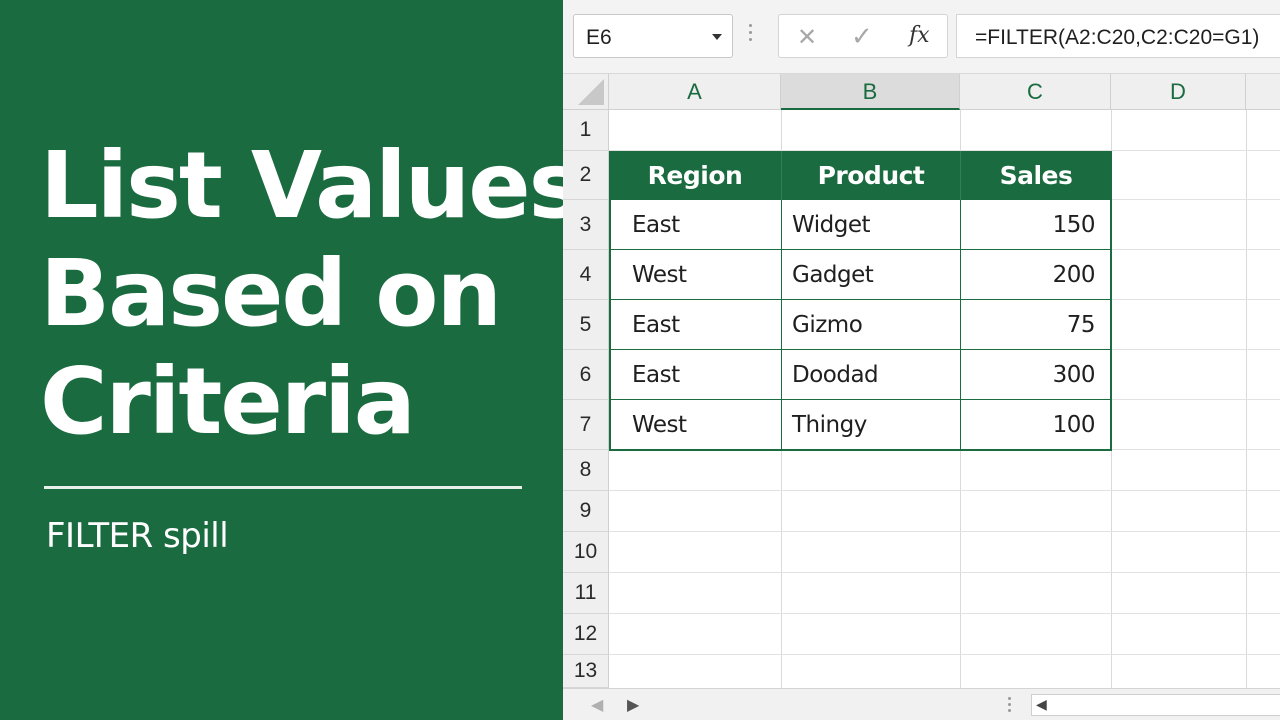 The width and height of the screenshot is (1280, 720). Describe the element at coordinates (311, 185) in the screenshot. I see `title-line-1: List Values` at that location.